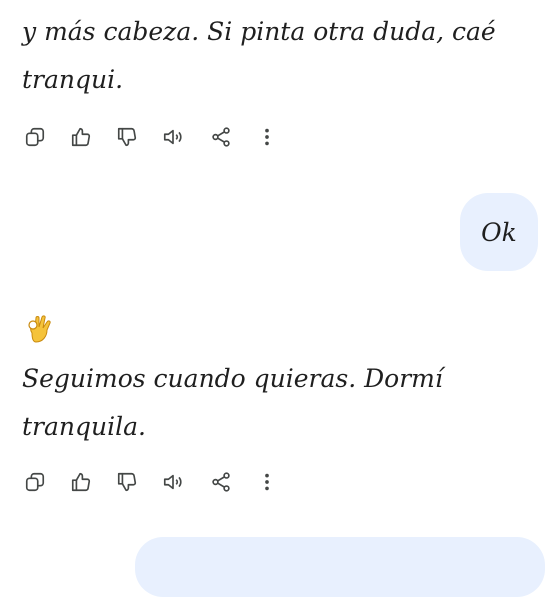 The image size is (560, 597). Describe the element at coordinates (259, 31) in the screenshot. I see `message-line: y más cabeza. Si pinta otra duda, caé` at that location.